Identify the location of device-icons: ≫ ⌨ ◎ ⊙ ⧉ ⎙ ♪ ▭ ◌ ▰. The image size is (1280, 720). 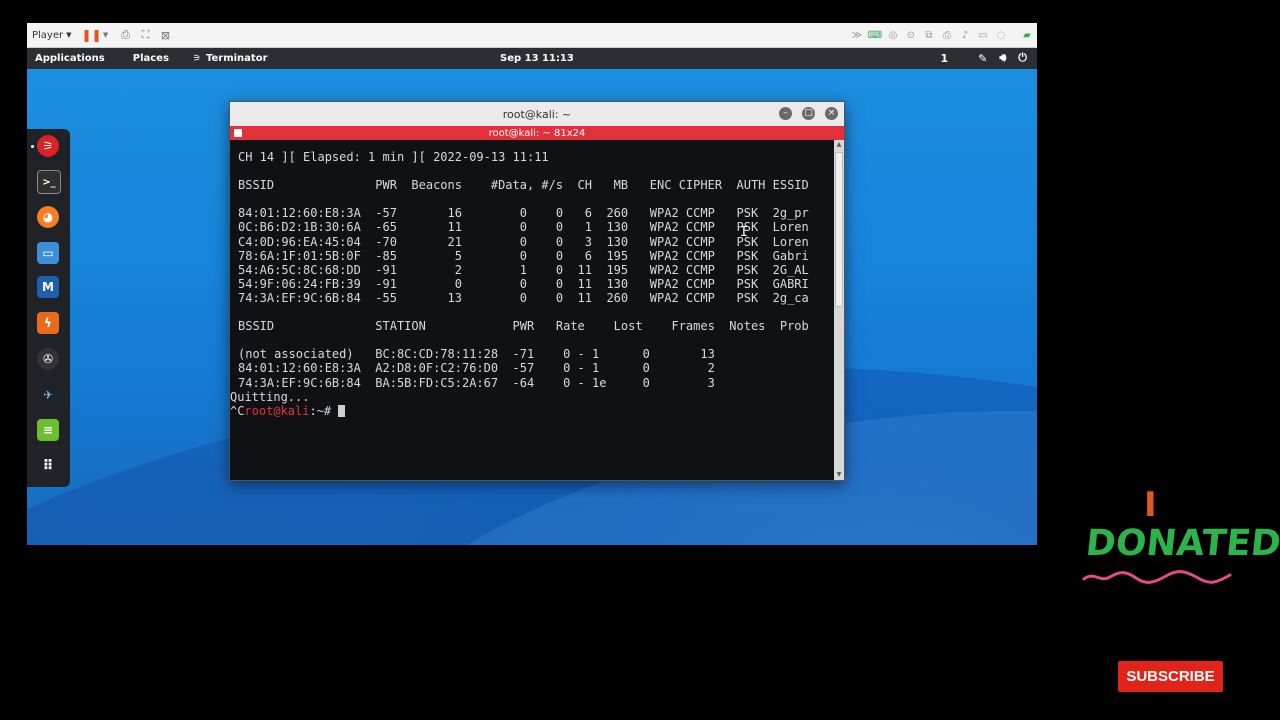
(939, 35).